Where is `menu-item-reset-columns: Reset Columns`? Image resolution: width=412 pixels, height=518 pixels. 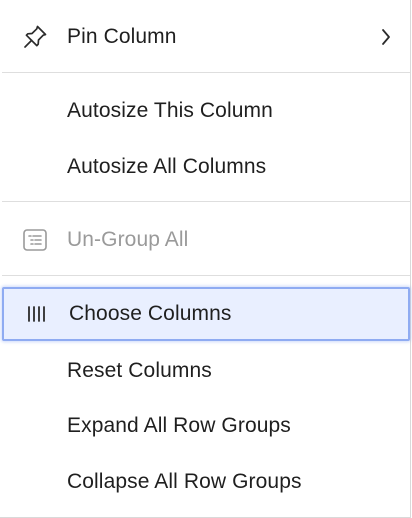
menu-item-reset-columns: Reset Columns is located at coordinates (206, 371).